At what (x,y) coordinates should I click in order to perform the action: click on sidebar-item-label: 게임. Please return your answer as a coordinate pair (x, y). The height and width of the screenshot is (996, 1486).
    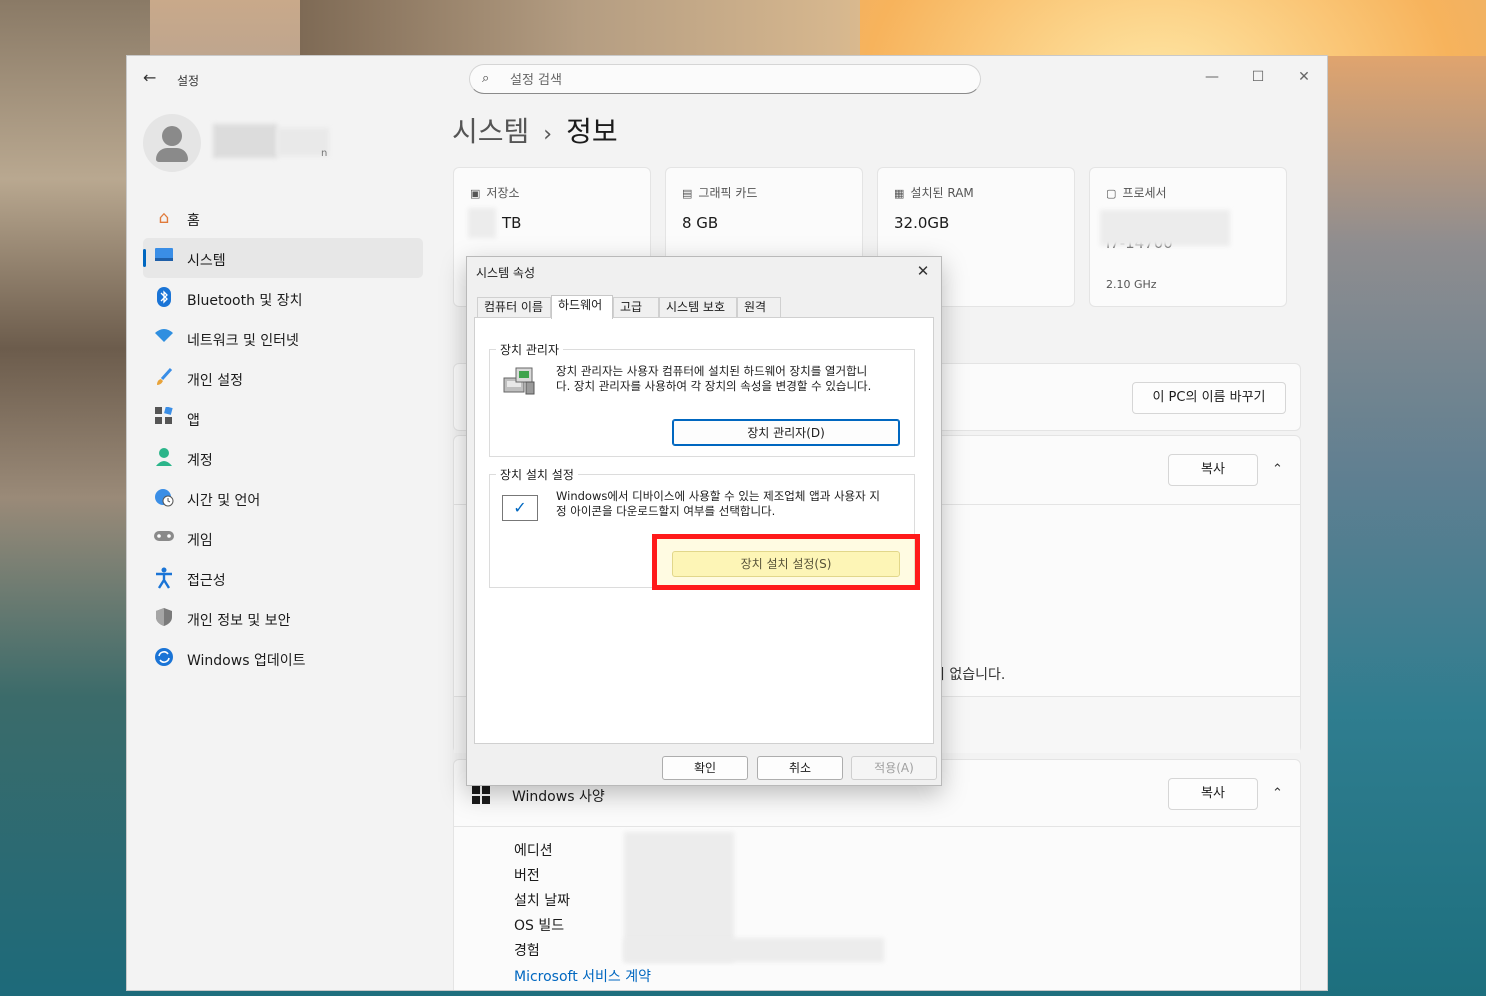
    Looking at the image, I should click on (200, 541).